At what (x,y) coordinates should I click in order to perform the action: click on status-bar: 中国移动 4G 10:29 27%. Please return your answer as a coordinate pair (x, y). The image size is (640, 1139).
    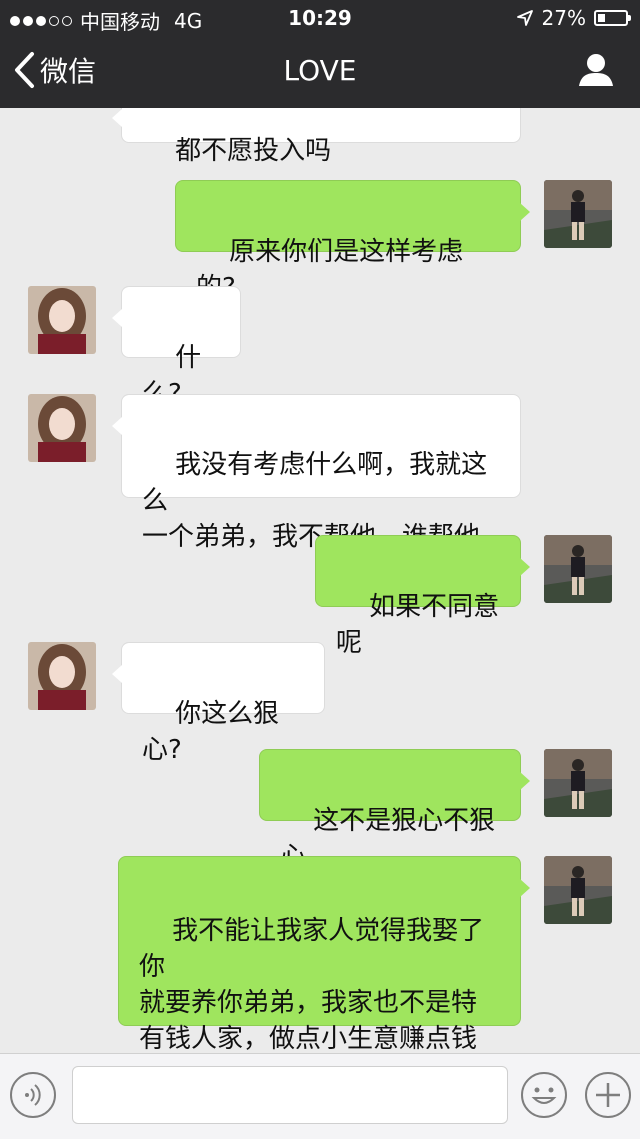
    Looking at the image, I should click on (320, 18).